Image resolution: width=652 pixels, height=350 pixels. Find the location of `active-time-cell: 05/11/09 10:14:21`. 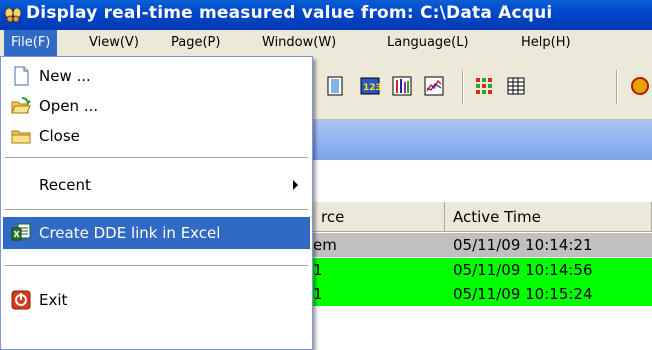

active-time-cell: 05/11/09 10:14:21 is located at coordinates (523, 245).